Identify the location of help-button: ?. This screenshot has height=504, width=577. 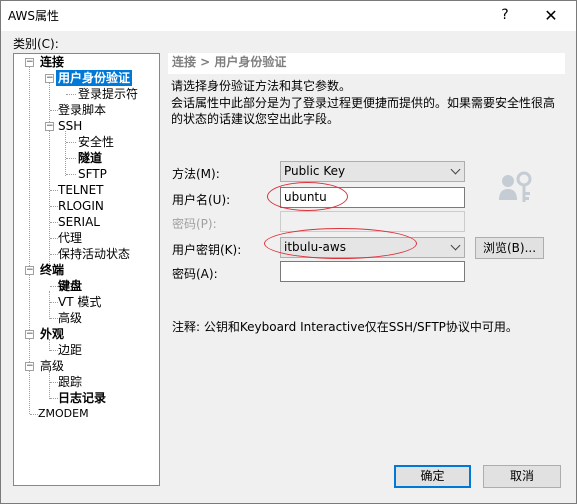
(505, 15).